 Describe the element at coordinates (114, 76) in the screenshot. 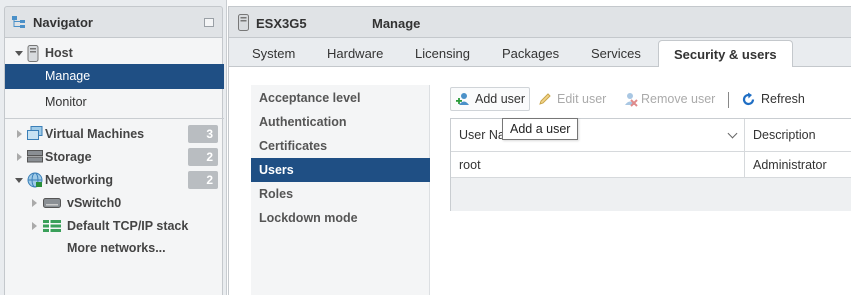

I see `tree-item-manage: Manage` at that location.